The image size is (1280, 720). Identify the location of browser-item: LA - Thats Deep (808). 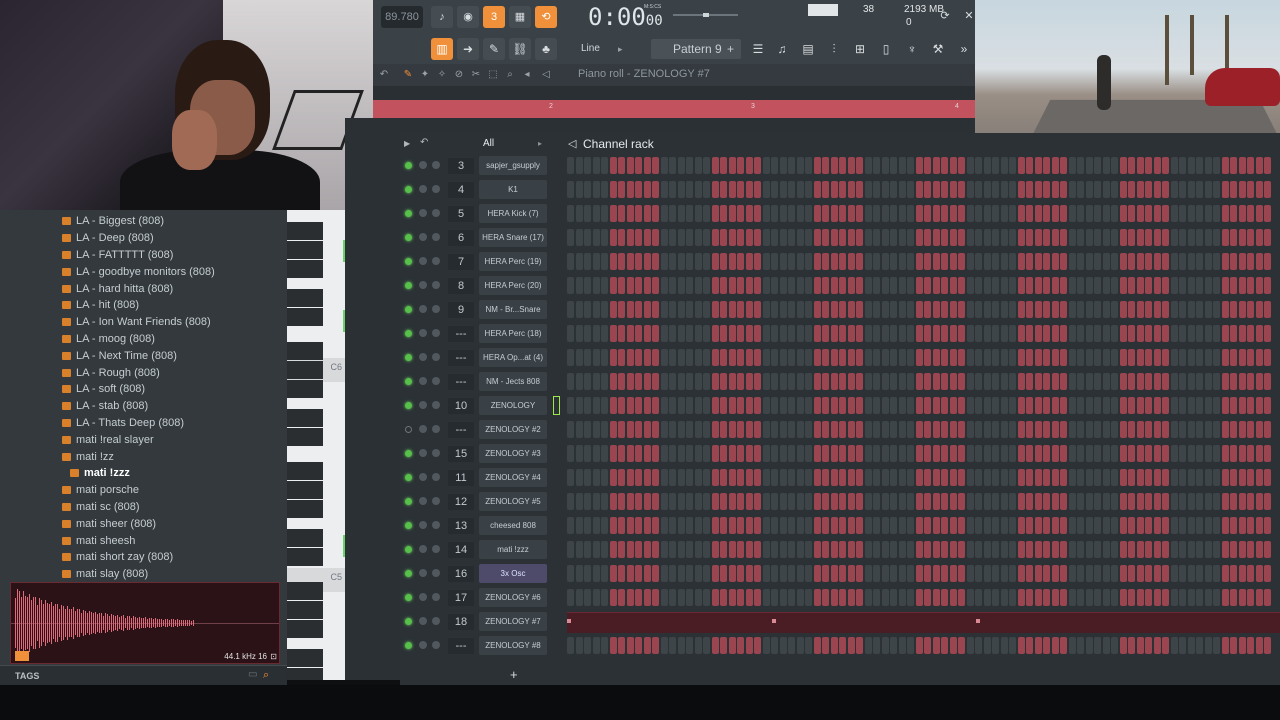
(123, 423).